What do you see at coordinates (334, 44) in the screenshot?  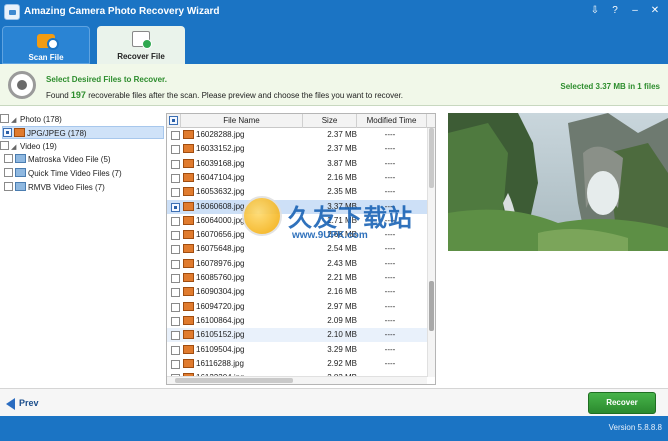 I see `tab-bar: Scan File Recover File` at bounding box center [334, 44].